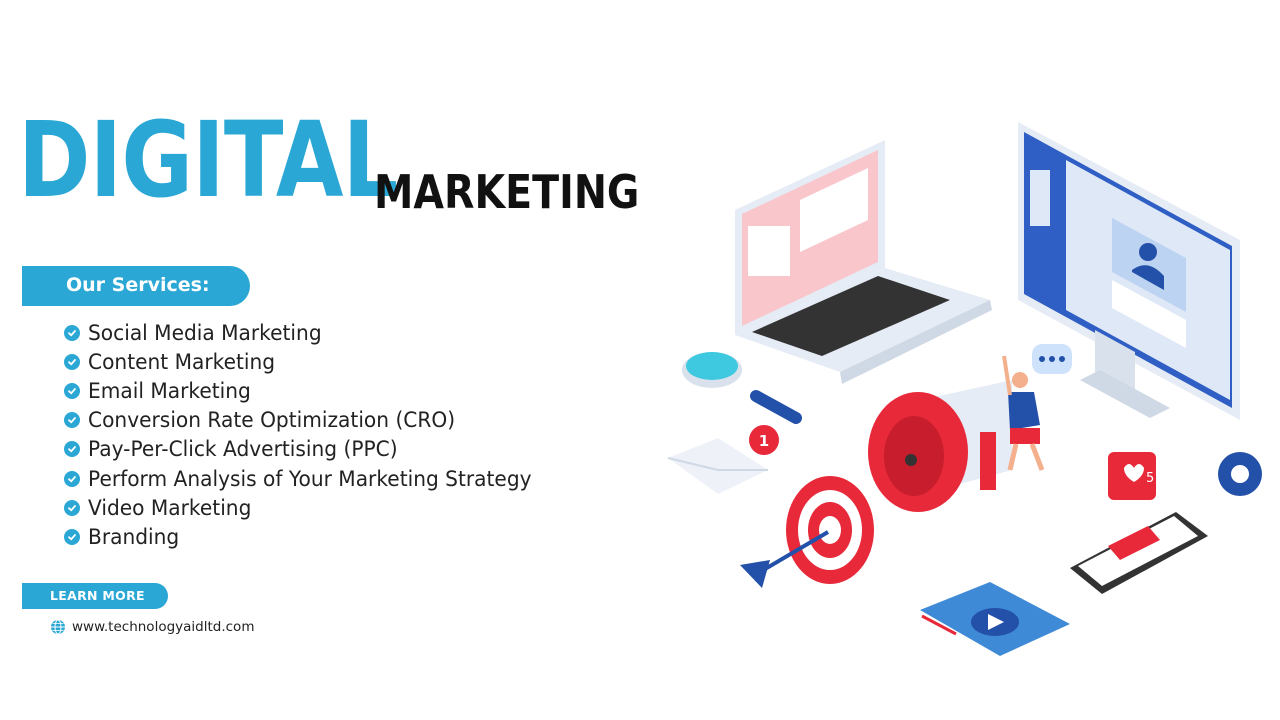 This screenshot has height=720, width=1280. Describe the element at coordinates (307, 361) in the screenshot. I see `list-item: Content Marketing` at that location.